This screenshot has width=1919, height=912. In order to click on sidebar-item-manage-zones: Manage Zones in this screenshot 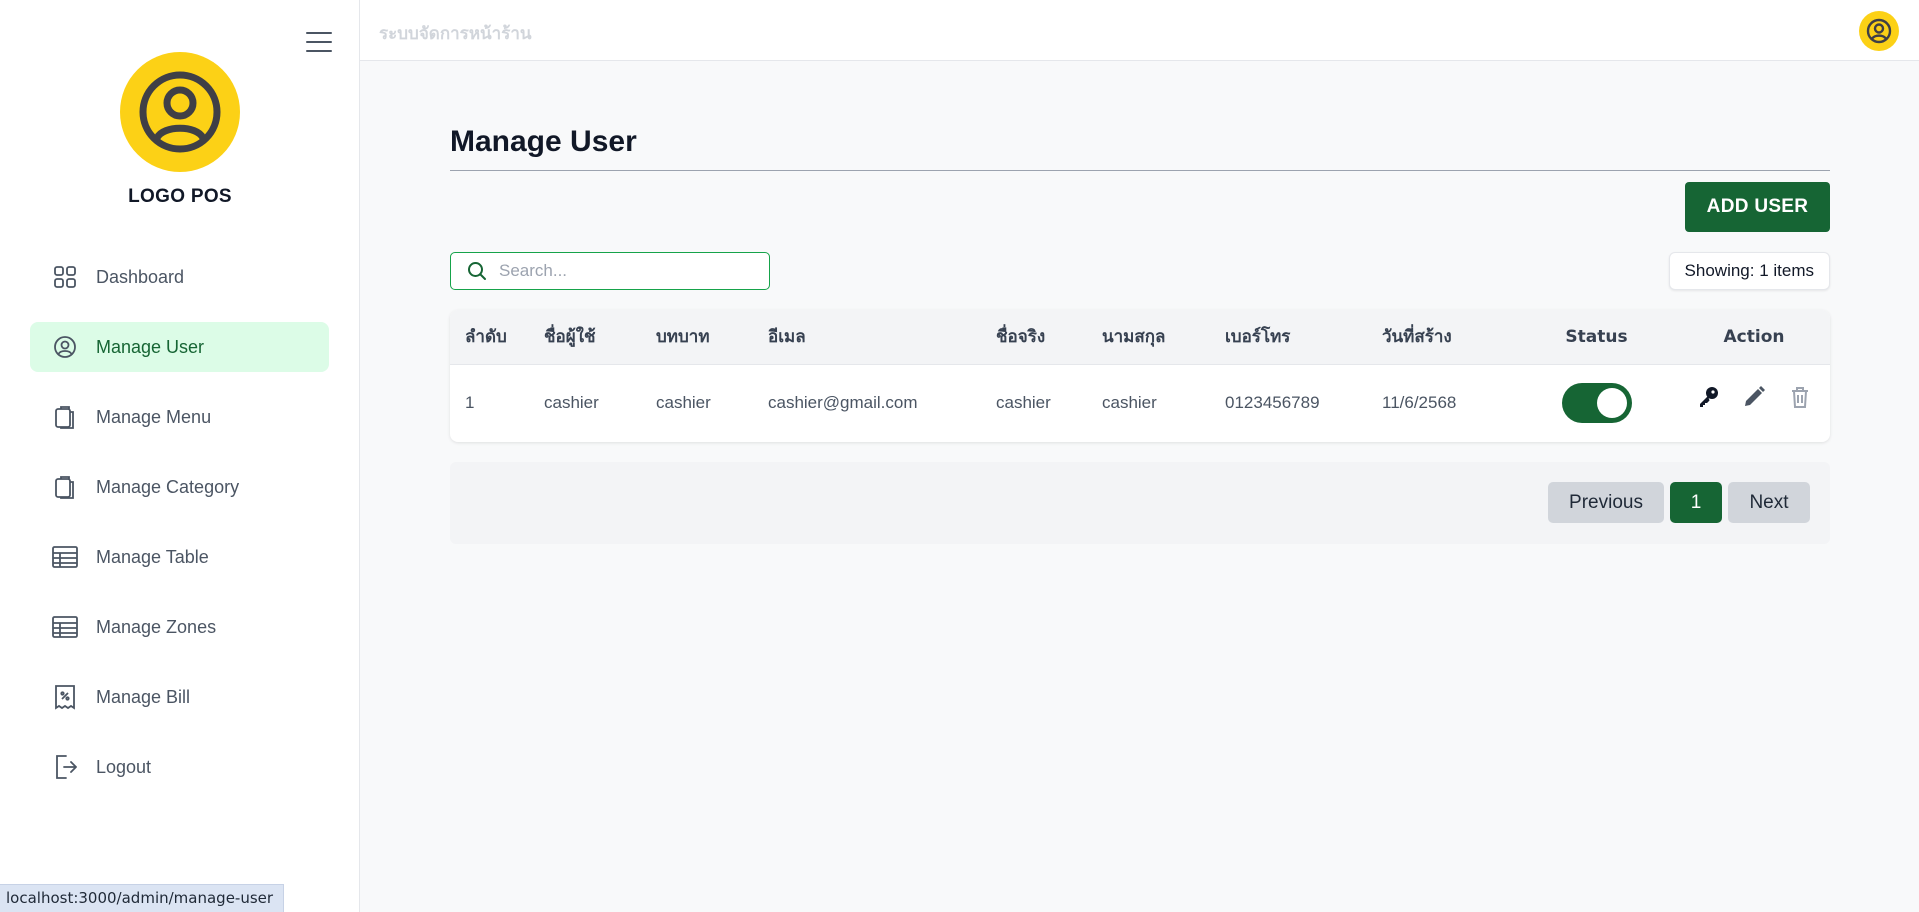, I will do `click(179, 627)`.